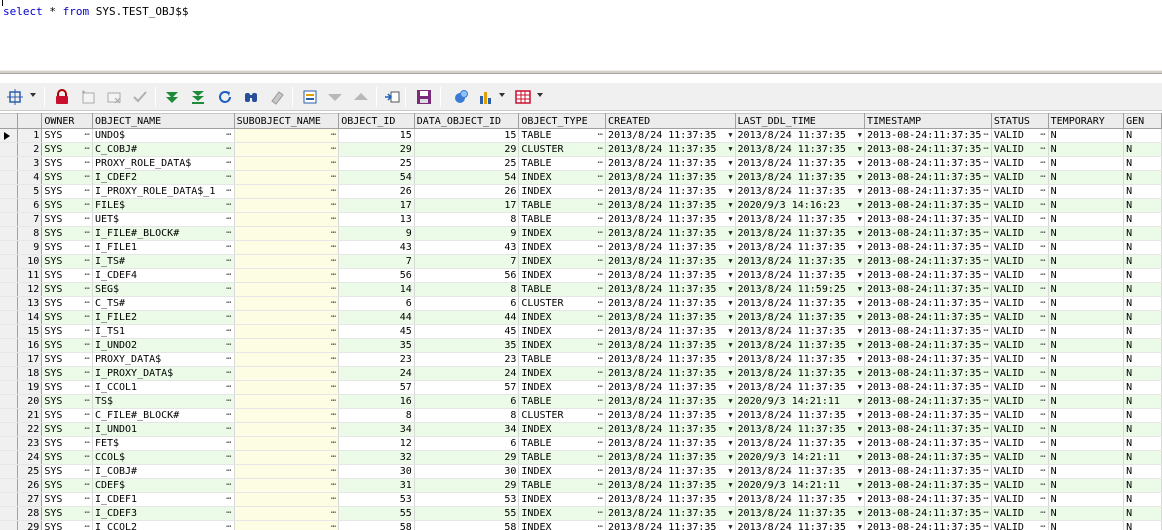 Image resolution: width=1162 pixels, height=530 pixels. Describe the element at coordinates (461, 97) in the screenshot. I see `clipboard-icon` at that location.